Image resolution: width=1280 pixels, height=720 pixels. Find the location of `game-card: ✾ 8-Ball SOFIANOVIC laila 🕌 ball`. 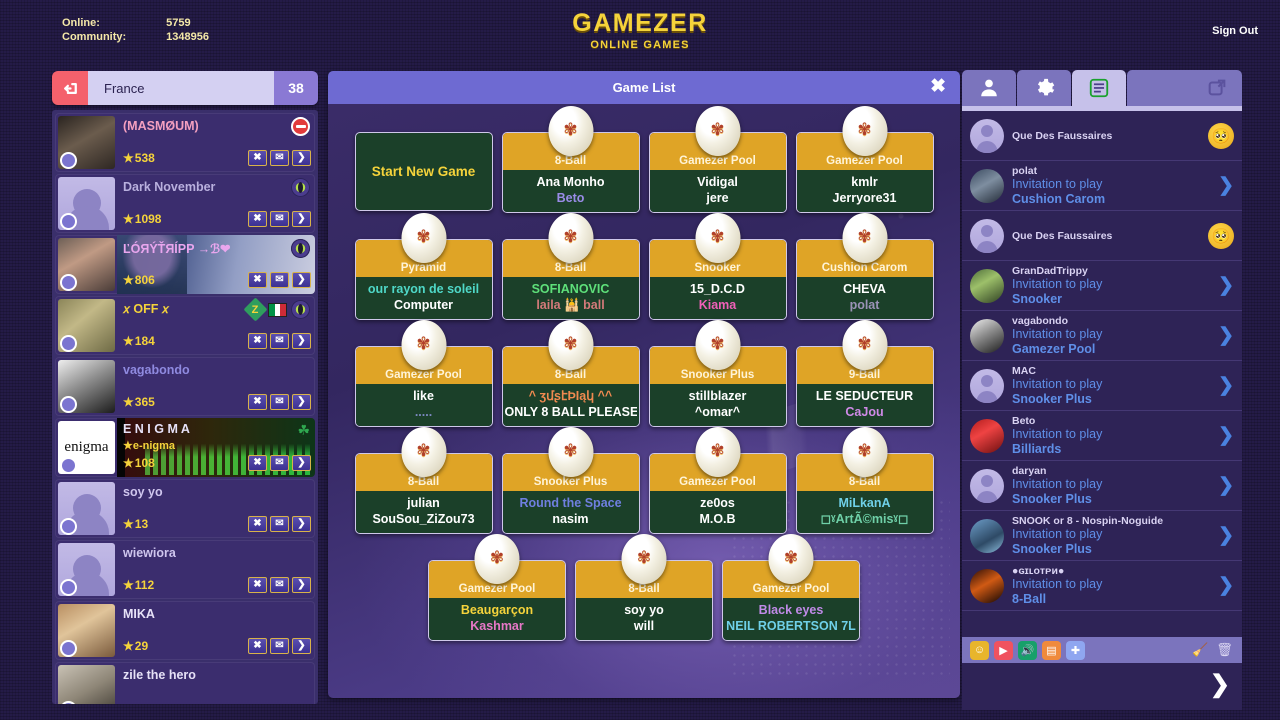

game-card: ✾ 8-Ball SOFIANOVIC laila 🕌 ball is located at coordinates (570, 266).